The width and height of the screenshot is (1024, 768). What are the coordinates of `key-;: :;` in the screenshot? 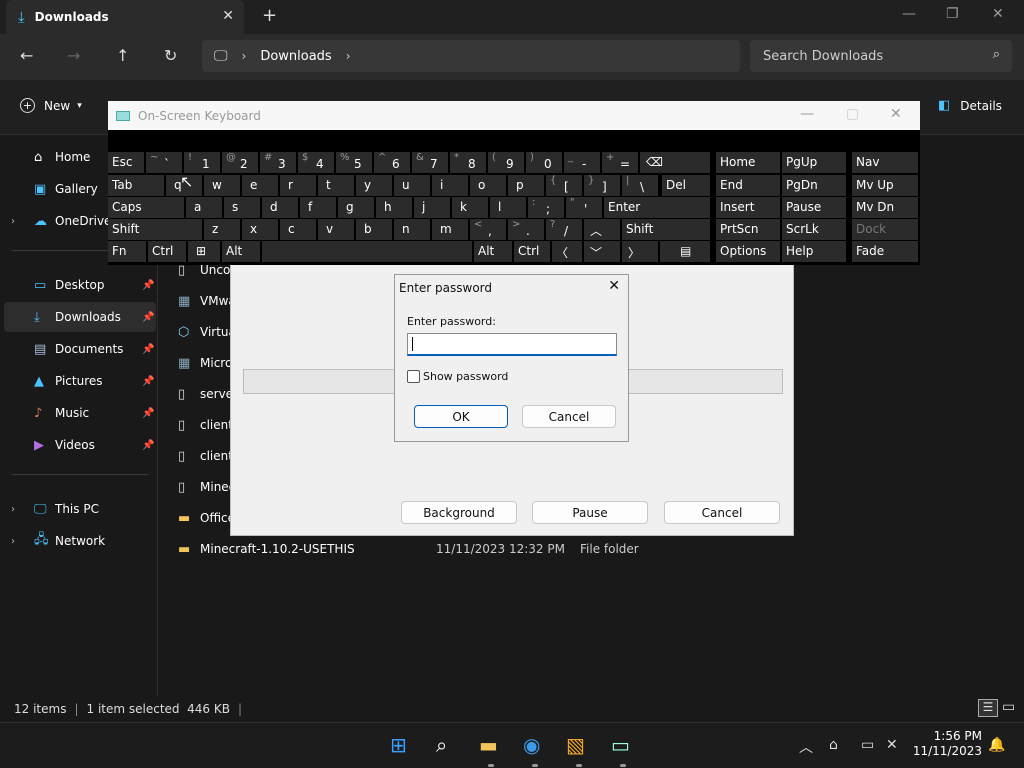 It's located at (546, 207).